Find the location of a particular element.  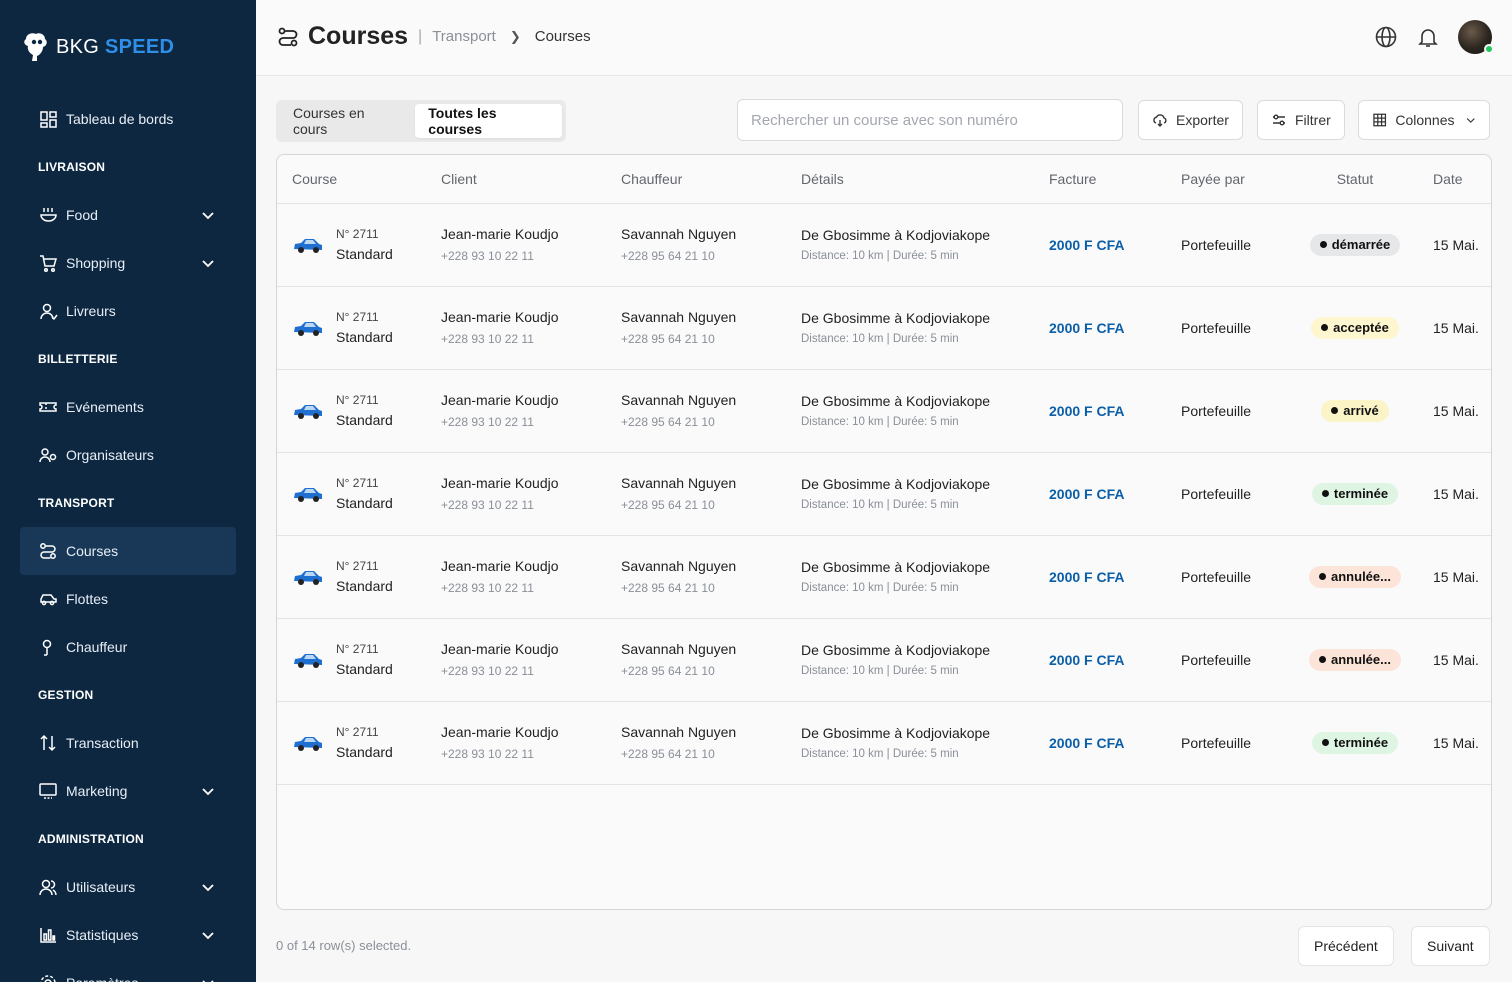

status-label: acceptée is located at coordinates (1361, 327).